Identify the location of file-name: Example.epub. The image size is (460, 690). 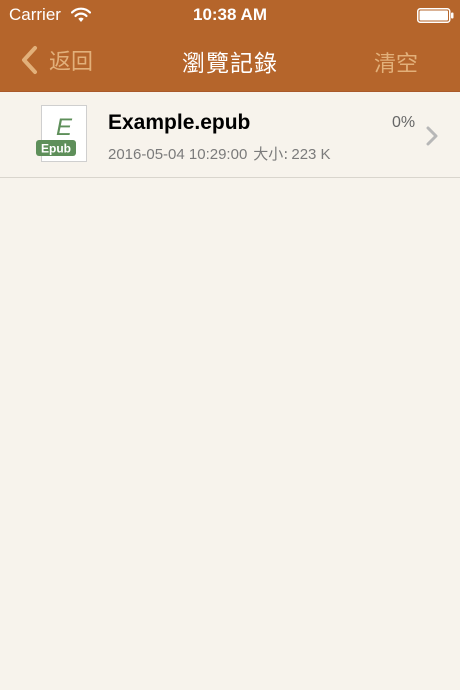
(179, 122).